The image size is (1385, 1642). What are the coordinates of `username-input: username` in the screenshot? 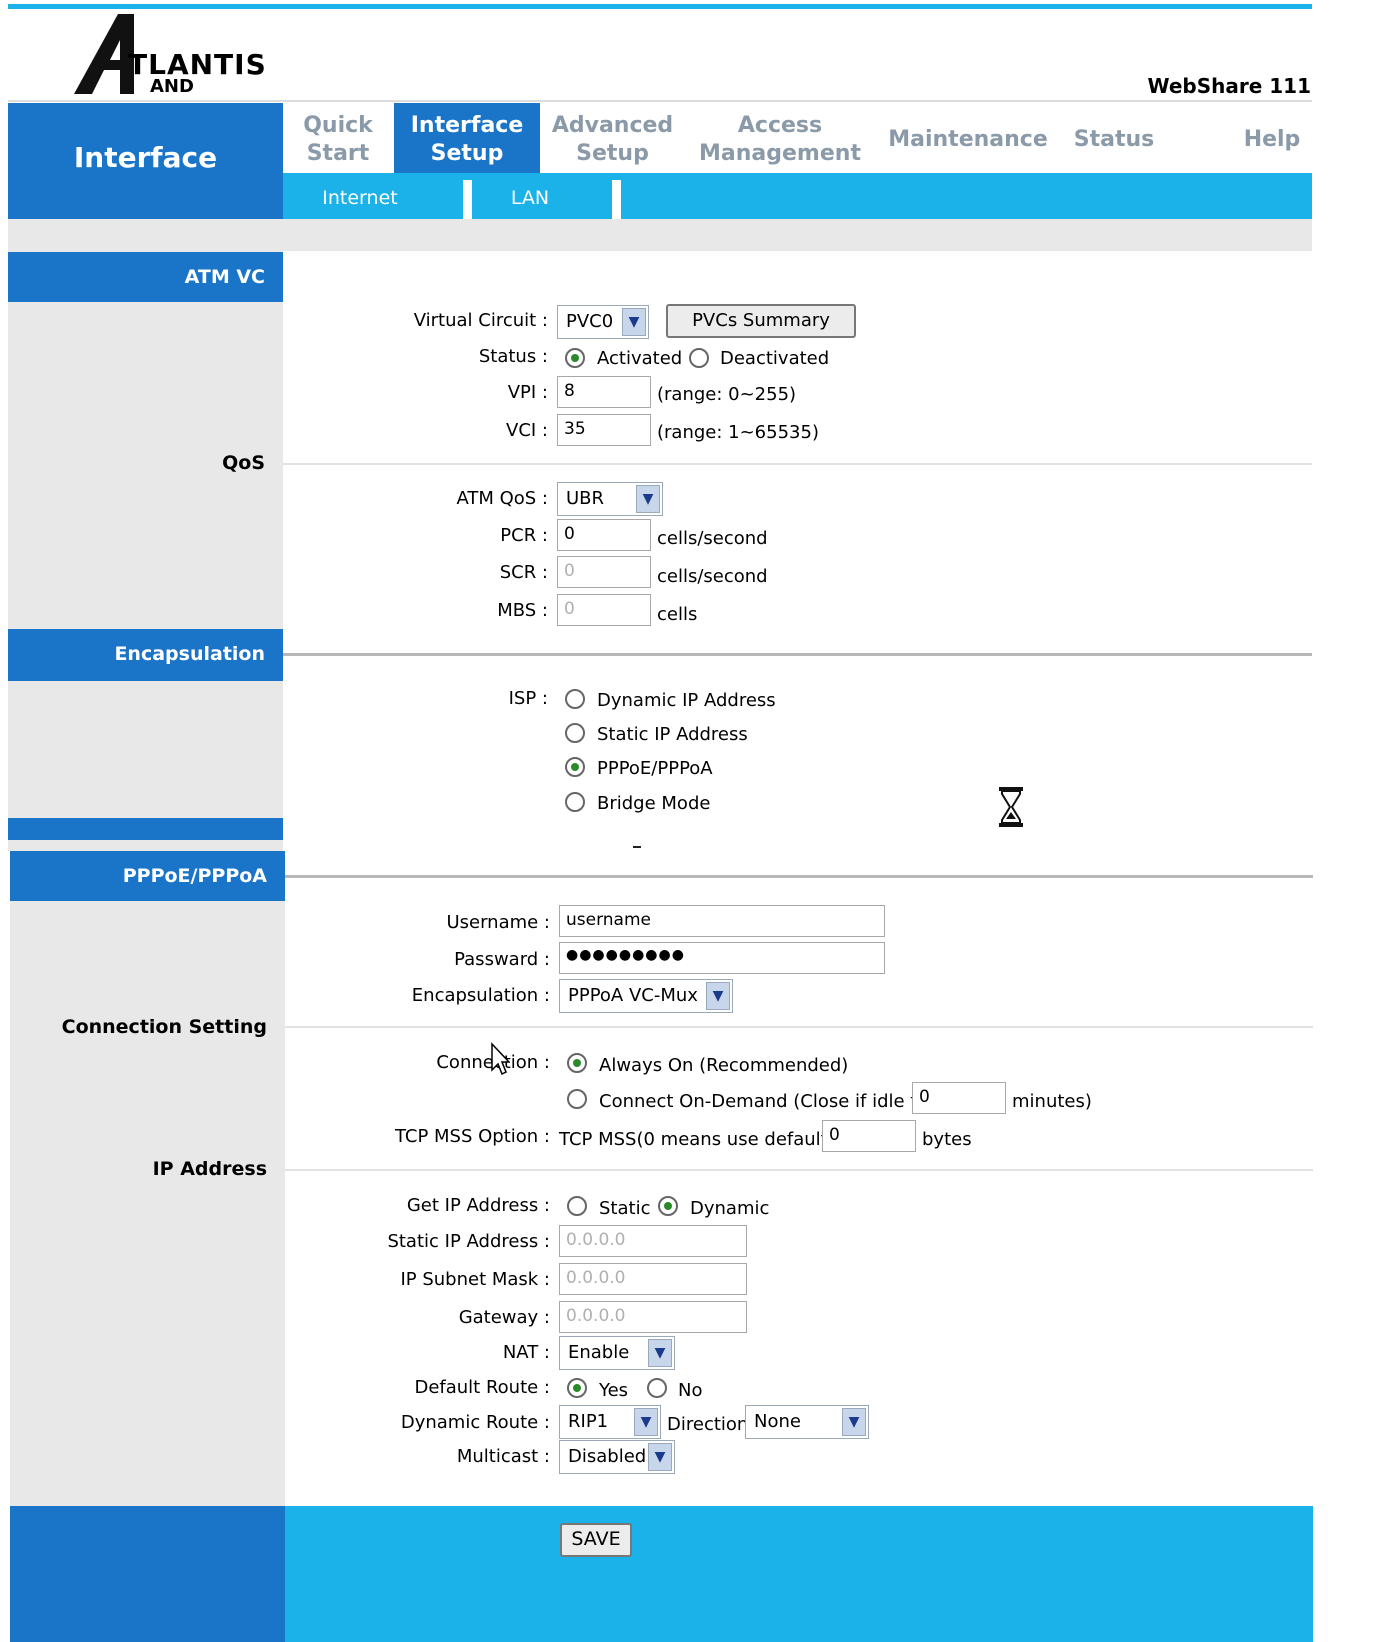 It's located at (722, 921).